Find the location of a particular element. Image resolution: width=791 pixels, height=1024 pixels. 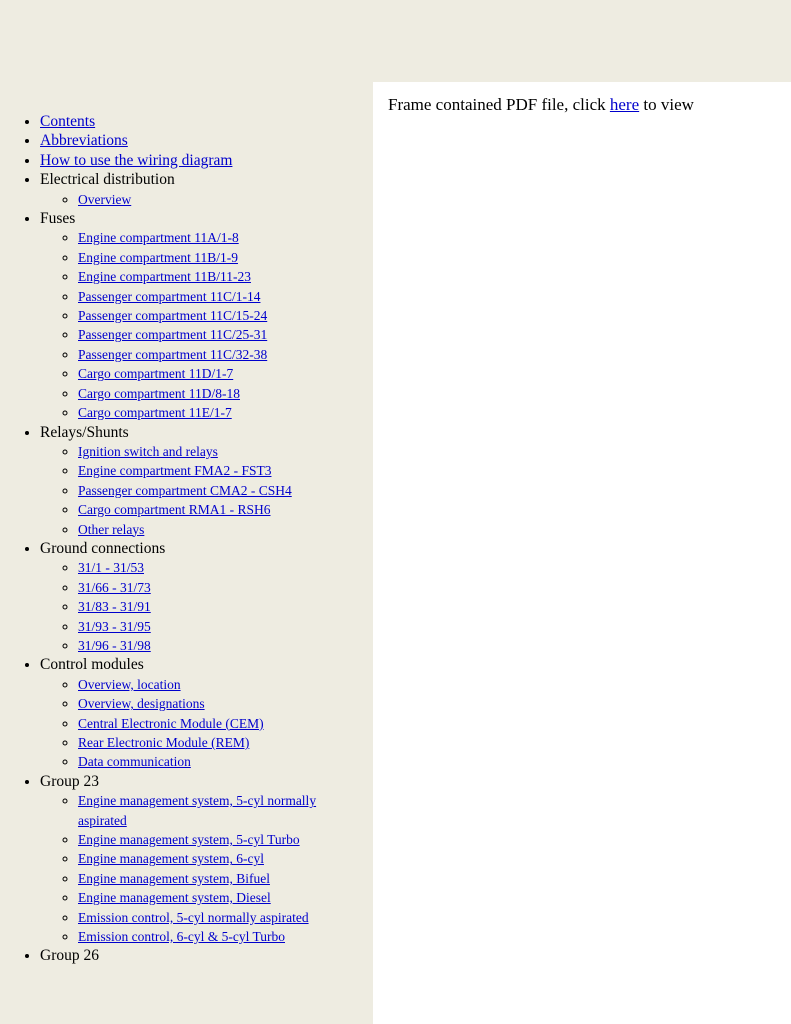

nav-subitem-engine-management-system-diesel: Engine management system, Diesel is located at coordinates (221, 897).